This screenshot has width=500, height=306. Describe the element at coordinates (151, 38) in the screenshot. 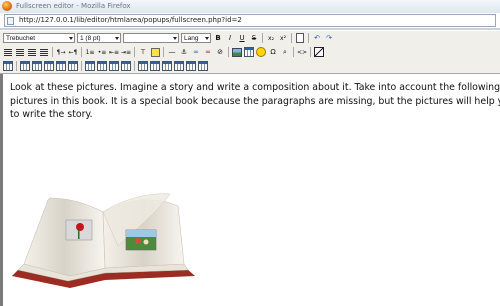

I see `format-block-select` at that location.